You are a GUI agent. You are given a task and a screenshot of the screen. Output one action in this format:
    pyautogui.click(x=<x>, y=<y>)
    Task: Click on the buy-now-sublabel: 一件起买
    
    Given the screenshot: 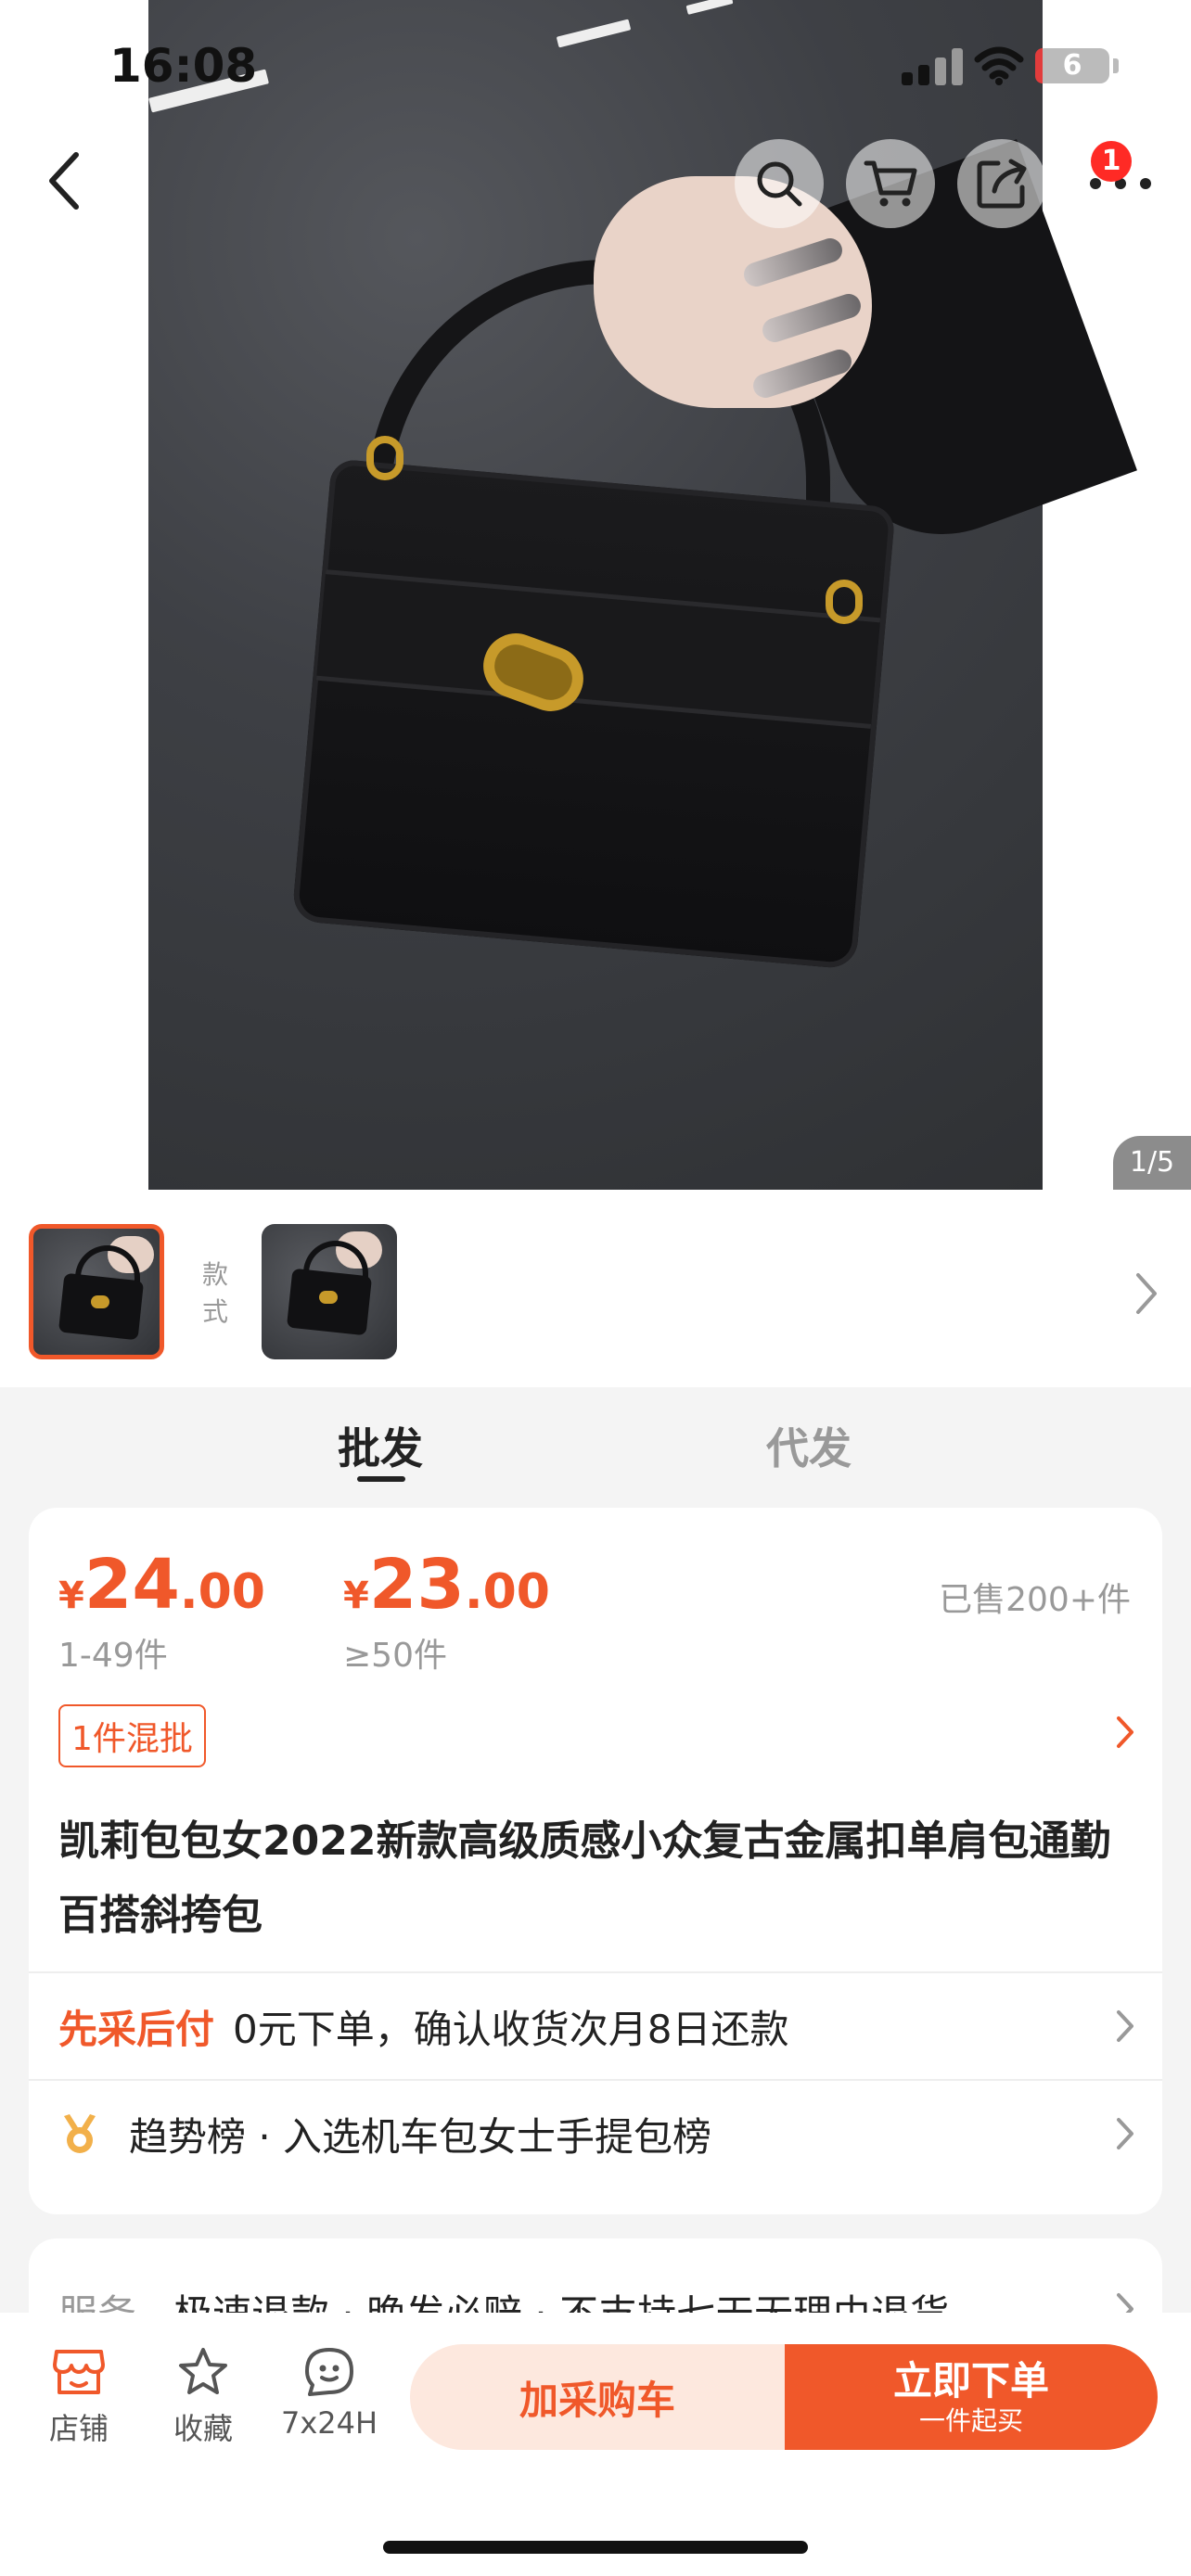 What is the action you would take?
    pyautogui.click(x=970, y=2420)
    